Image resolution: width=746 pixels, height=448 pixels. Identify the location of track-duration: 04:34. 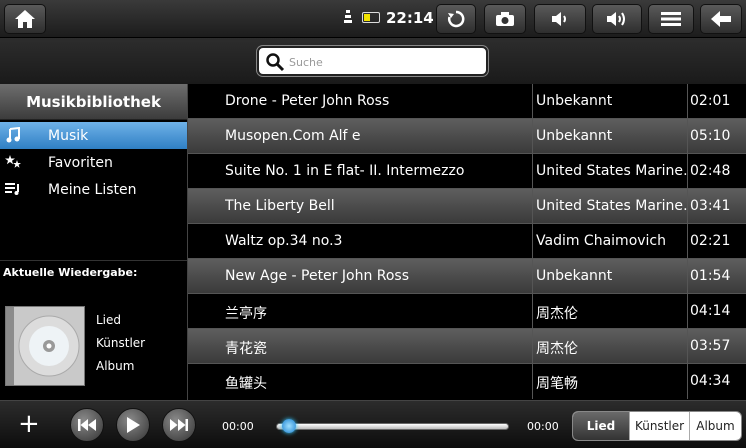
(710, 381).